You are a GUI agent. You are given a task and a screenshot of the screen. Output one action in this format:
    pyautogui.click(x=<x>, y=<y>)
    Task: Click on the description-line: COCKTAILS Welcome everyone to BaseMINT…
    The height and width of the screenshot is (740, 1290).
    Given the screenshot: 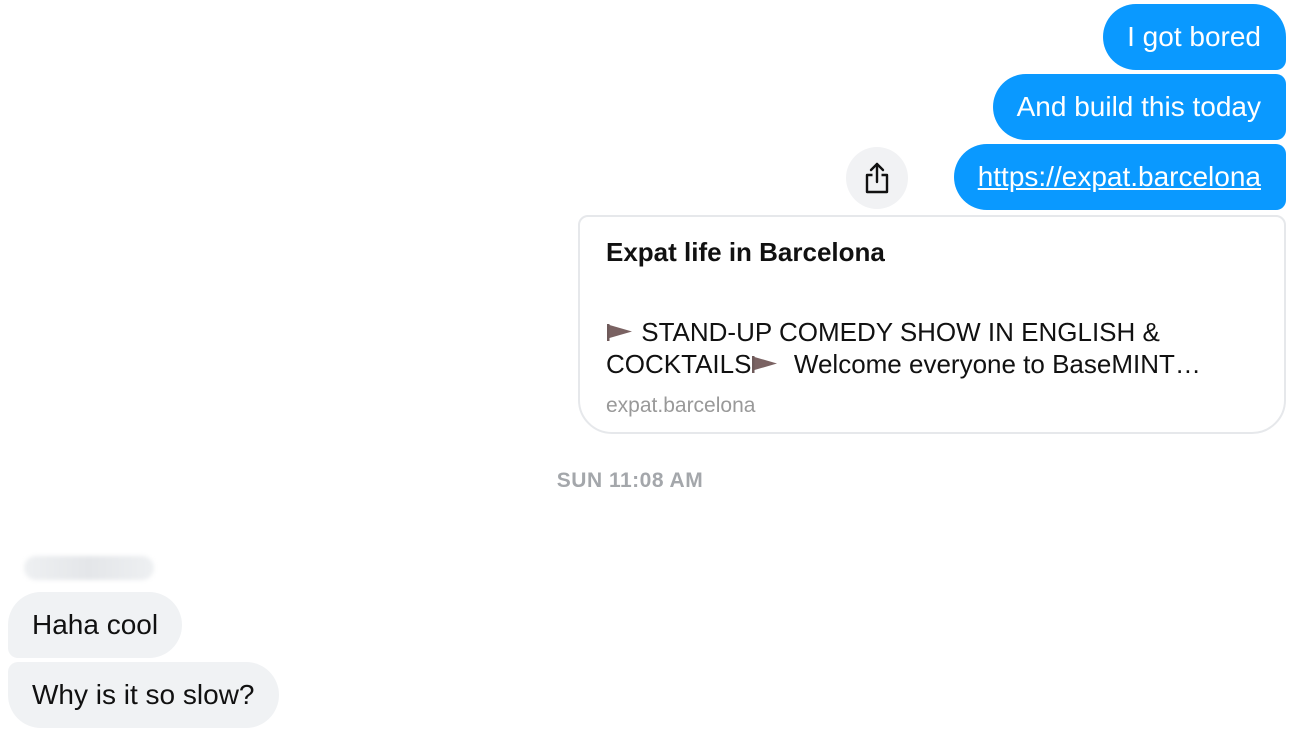 What is the action you would take?
    pyautogui.click(x=936, y=364)
    